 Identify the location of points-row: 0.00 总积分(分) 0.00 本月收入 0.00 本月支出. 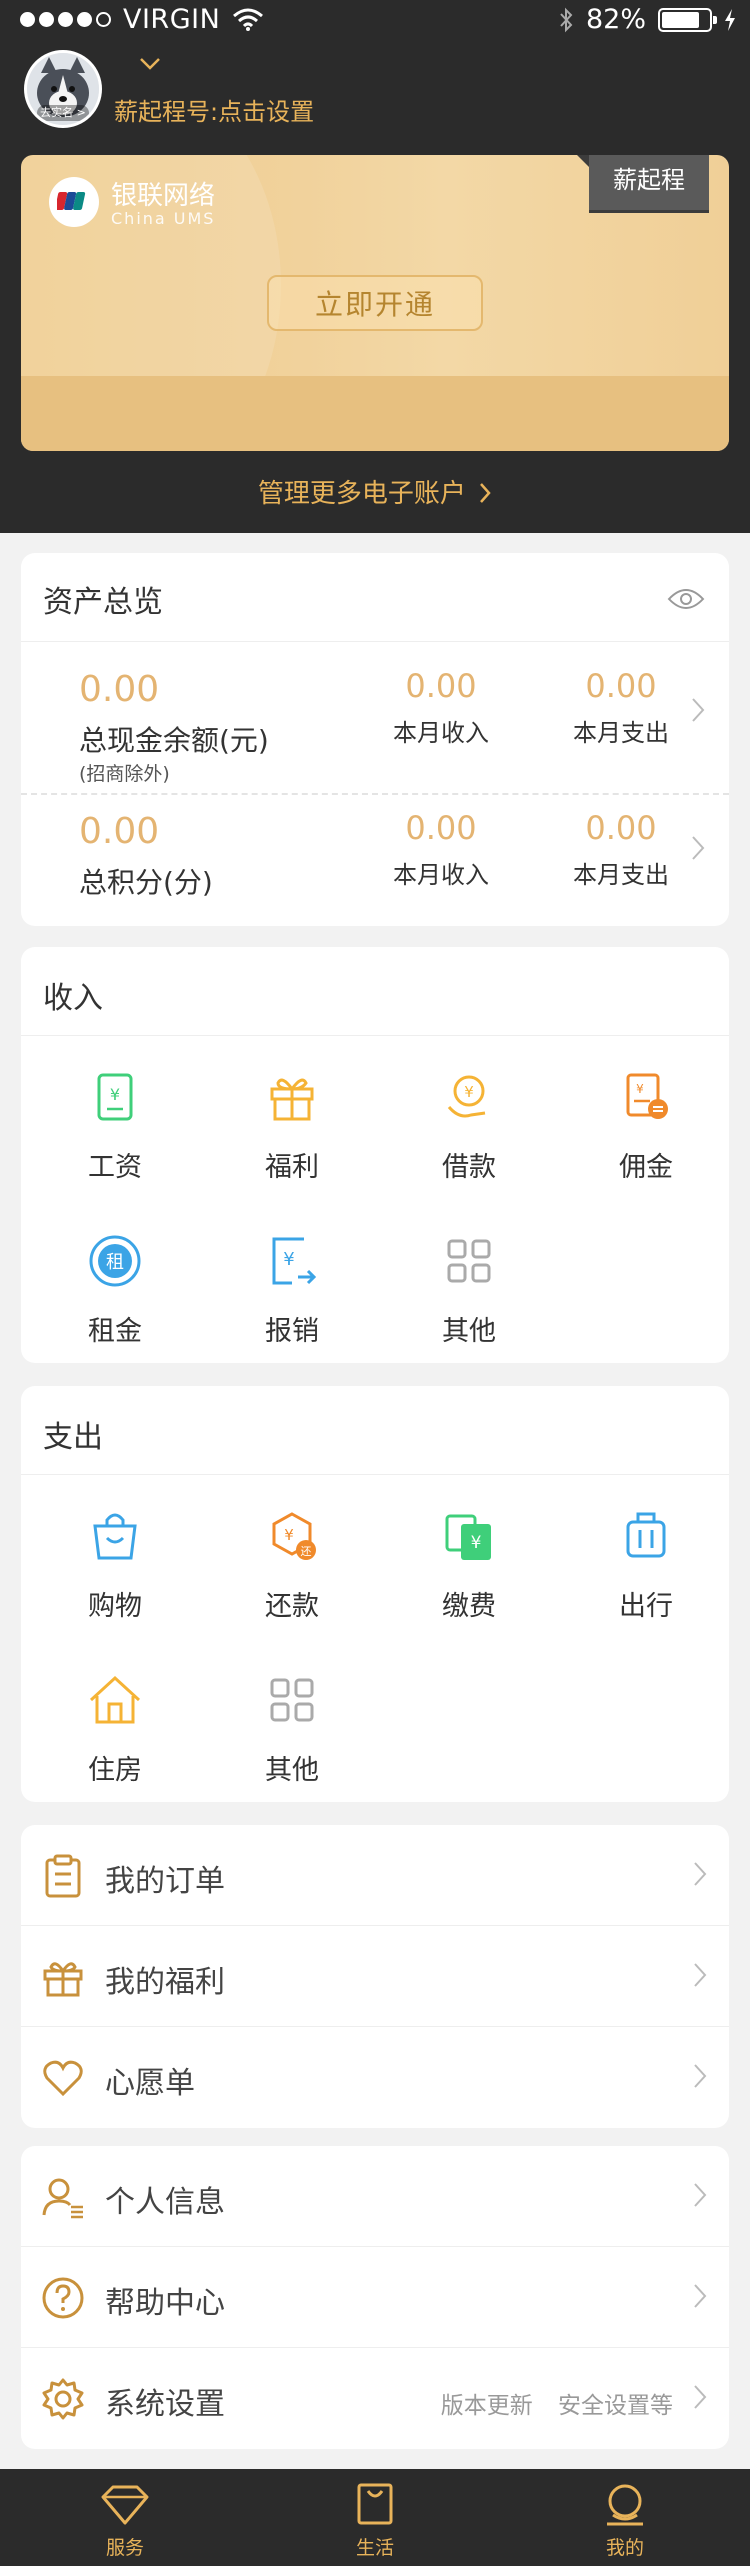
(375, 859).